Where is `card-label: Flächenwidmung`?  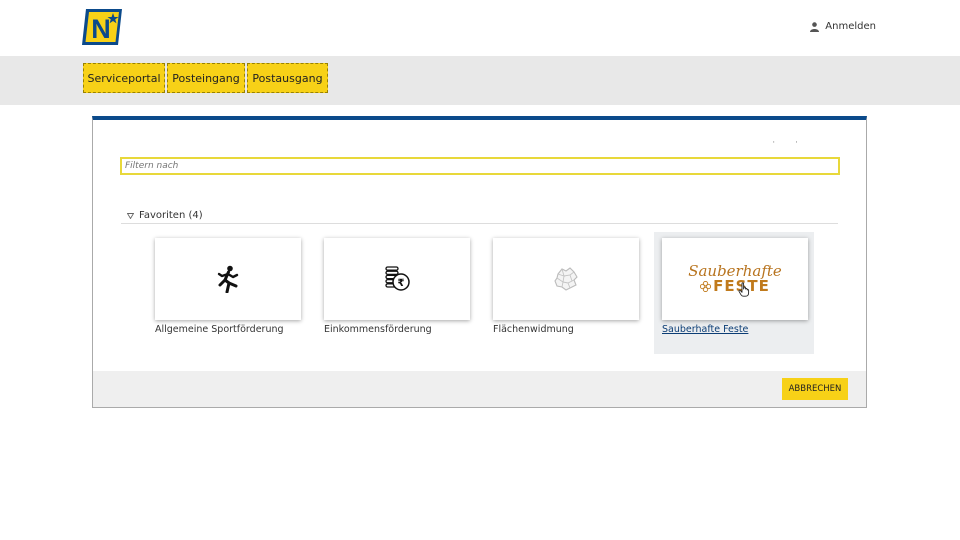 card-label: Flächenwidmung is located at coordinates (533, 329).